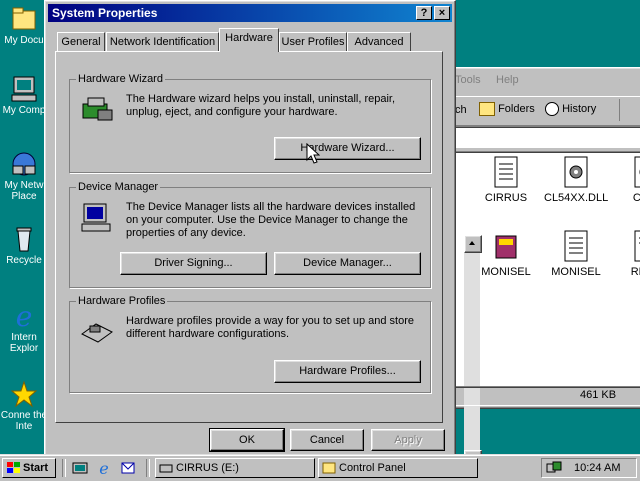  Describe the element at coordinates (544, 396) in the screenshot. I see `status-bar: 461 KB` at that location.